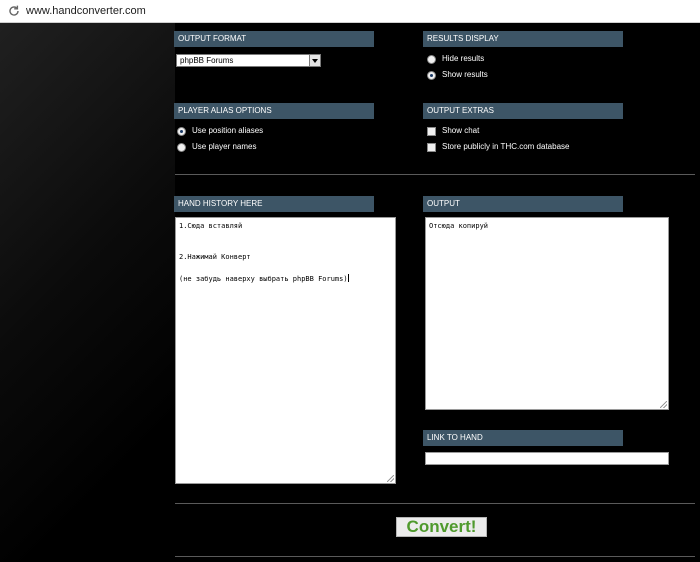 The image size is (700, 562). I want to click on textarea-line-with-caret: (не забудь наверху выбрать phpBB Forums), so click(264, 278).